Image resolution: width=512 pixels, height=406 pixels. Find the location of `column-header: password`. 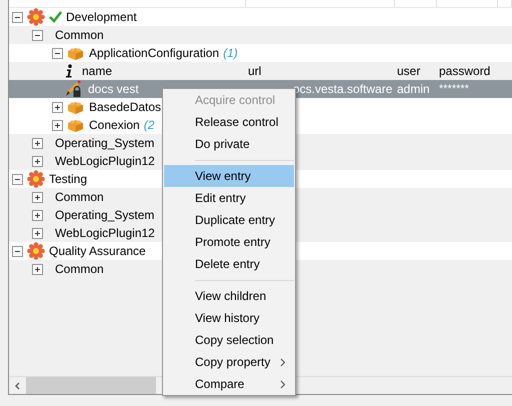

column-header: password is located at coordinates (464, 71).